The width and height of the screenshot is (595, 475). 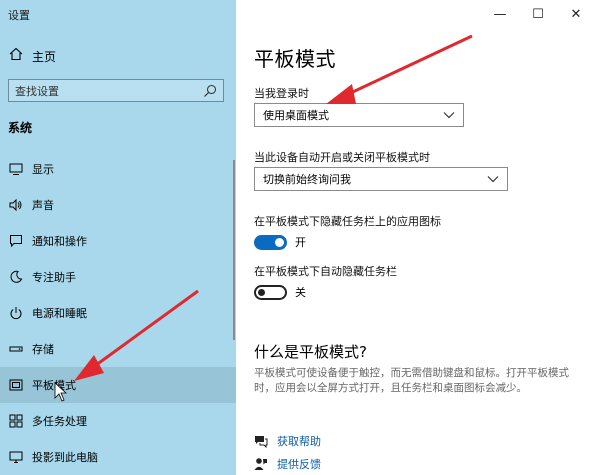 What do you see at coordinates (347, 221) in the screenshot?
I see `hide-icons-label: 在平板模式下隐藏任务栏上的应用图标` at bounding box center [347, 221].